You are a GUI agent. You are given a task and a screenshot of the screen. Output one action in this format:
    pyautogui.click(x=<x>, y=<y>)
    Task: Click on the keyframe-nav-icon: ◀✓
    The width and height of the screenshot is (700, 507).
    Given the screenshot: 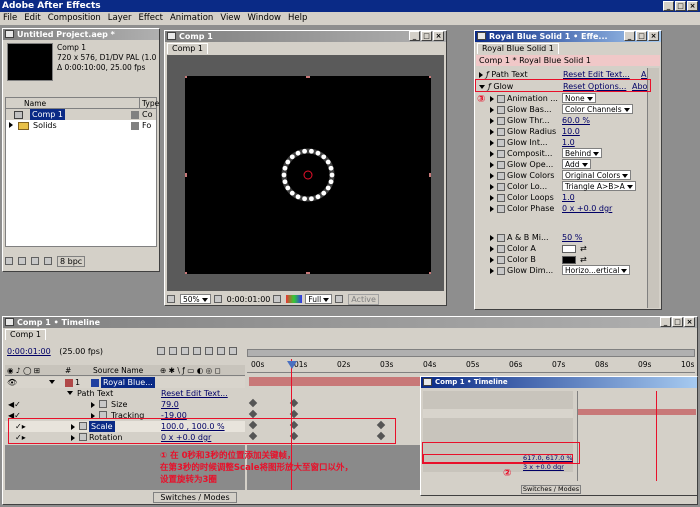 What is the action you would take?
    pyautogui.click(x=14, y=404)
    